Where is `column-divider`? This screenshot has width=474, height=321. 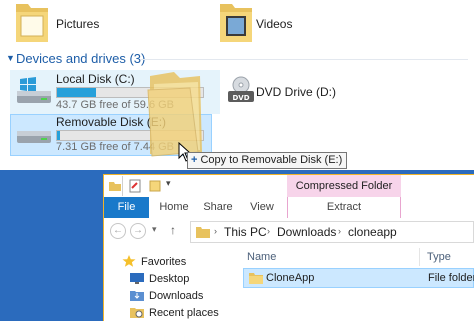 column-divider is located at coordinates (419, 257).